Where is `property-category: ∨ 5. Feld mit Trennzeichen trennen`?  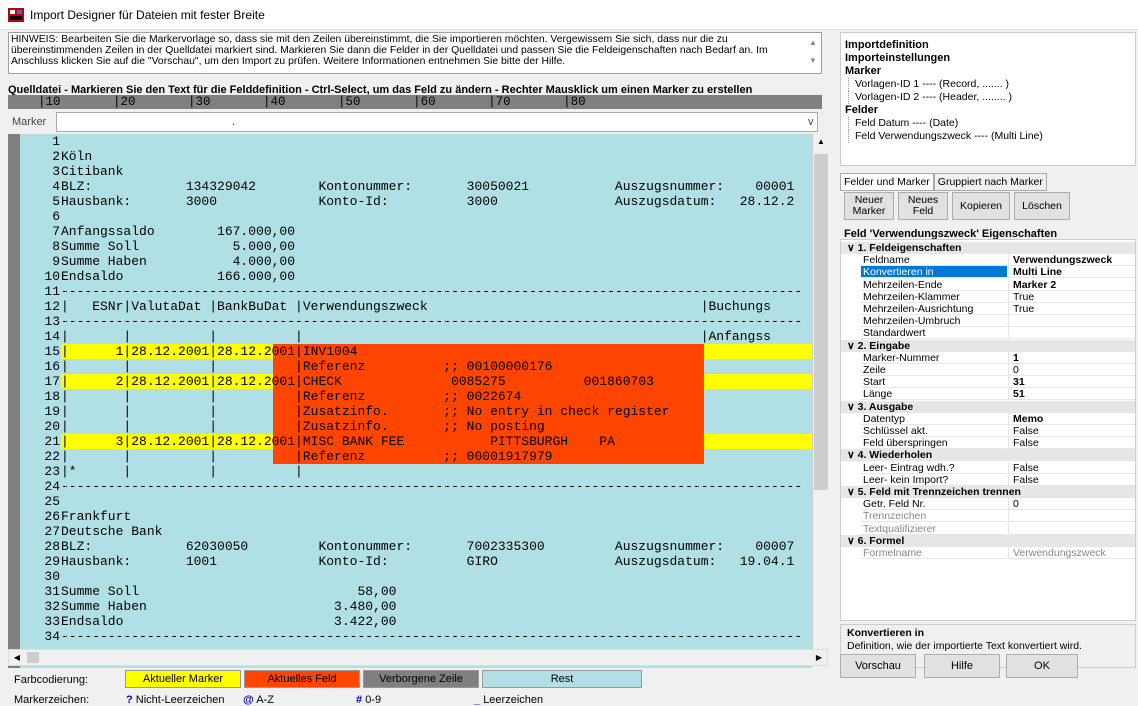 property-category: ∨ 5. Feld mit Trennzeichen trennen is located at coordinates (988, 492).